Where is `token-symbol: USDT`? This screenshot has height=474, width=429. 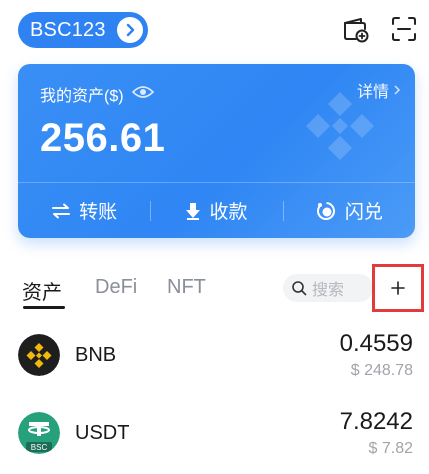
token-symbol: USDT is located at coordinates (102, 433).